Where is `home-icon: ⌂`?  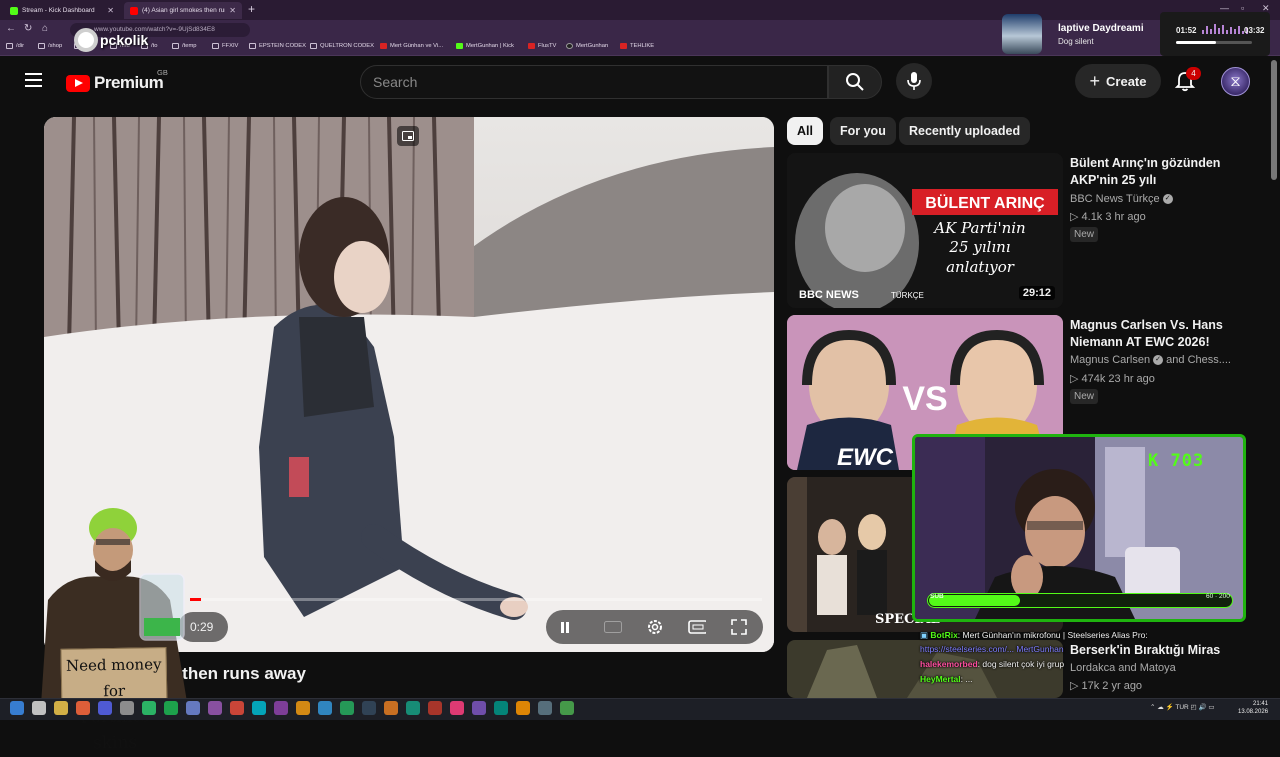 home-icon: ⌂ is located at coordinates (45, 28).